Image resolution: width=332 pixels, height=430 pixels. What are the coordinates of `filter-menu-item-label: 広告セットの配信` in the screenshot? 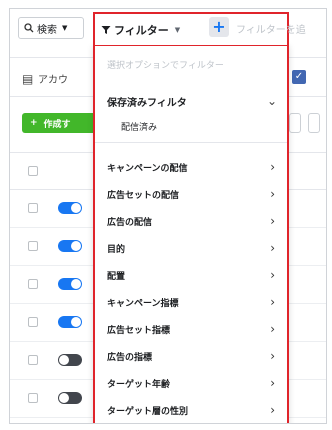 It's located at (143, 195).